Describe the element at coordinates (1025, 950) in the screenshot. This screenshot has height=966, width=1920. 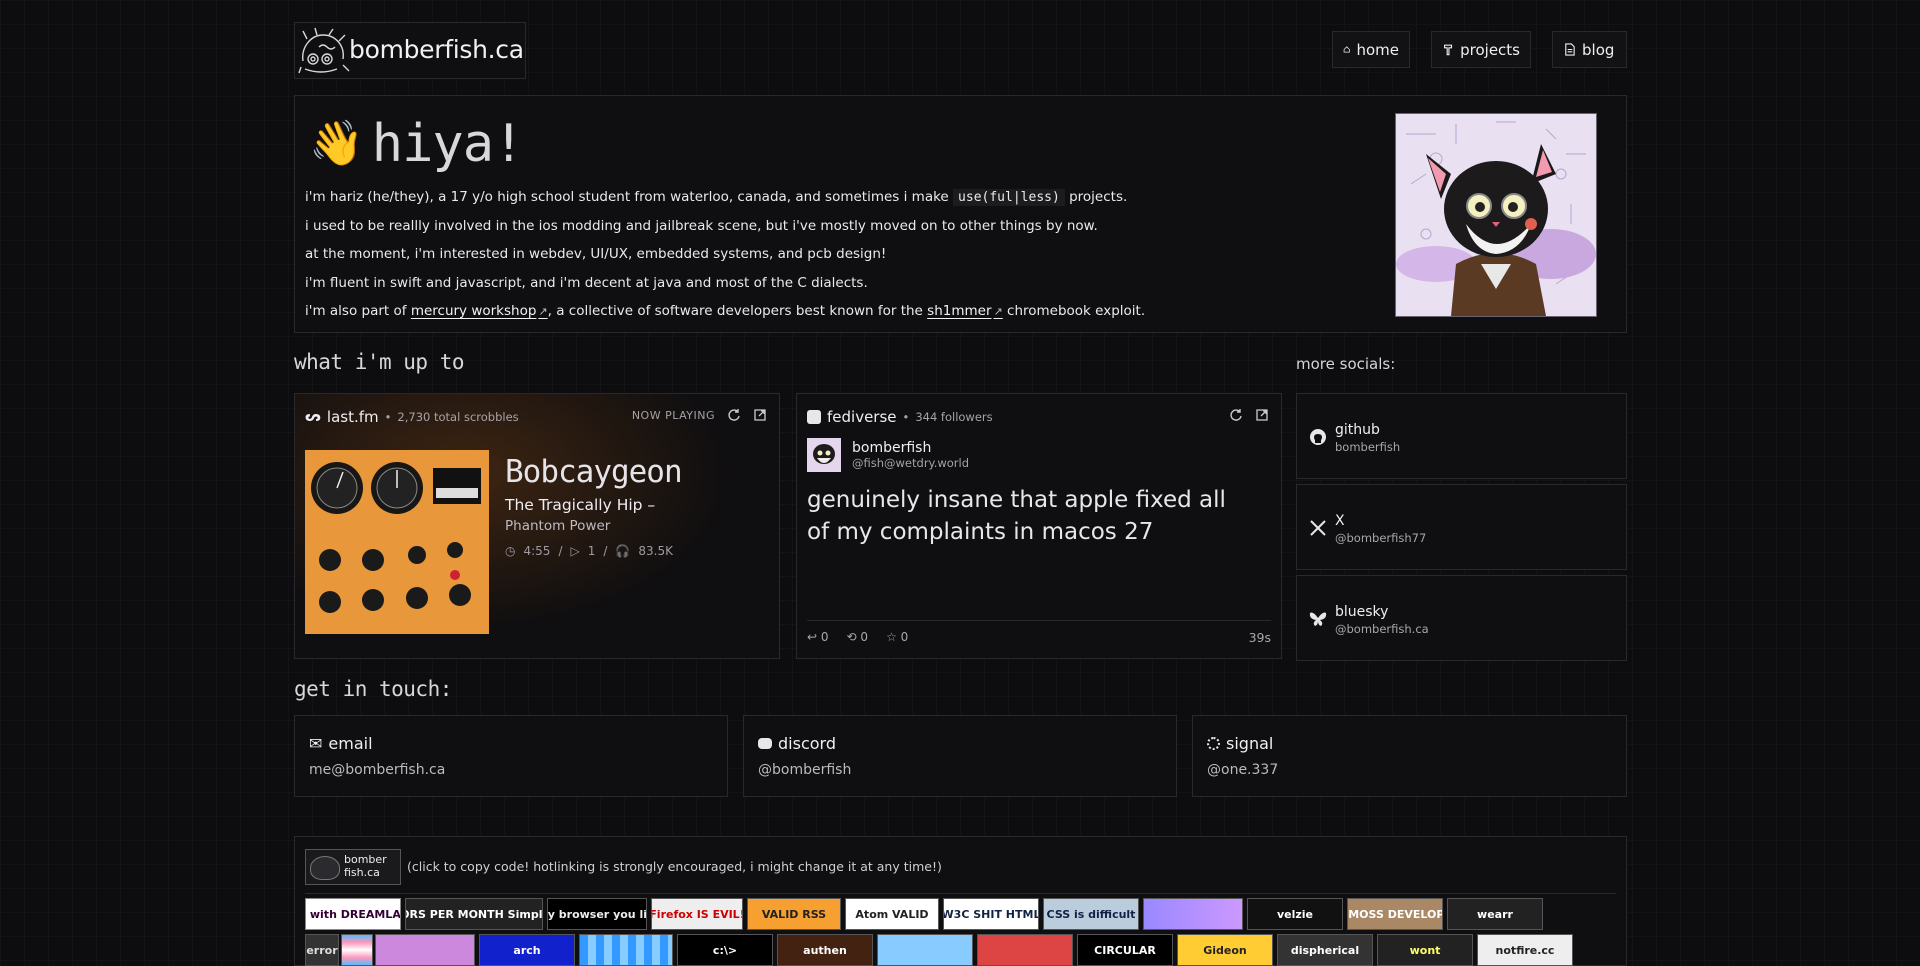
I see `badge-red` at that location.